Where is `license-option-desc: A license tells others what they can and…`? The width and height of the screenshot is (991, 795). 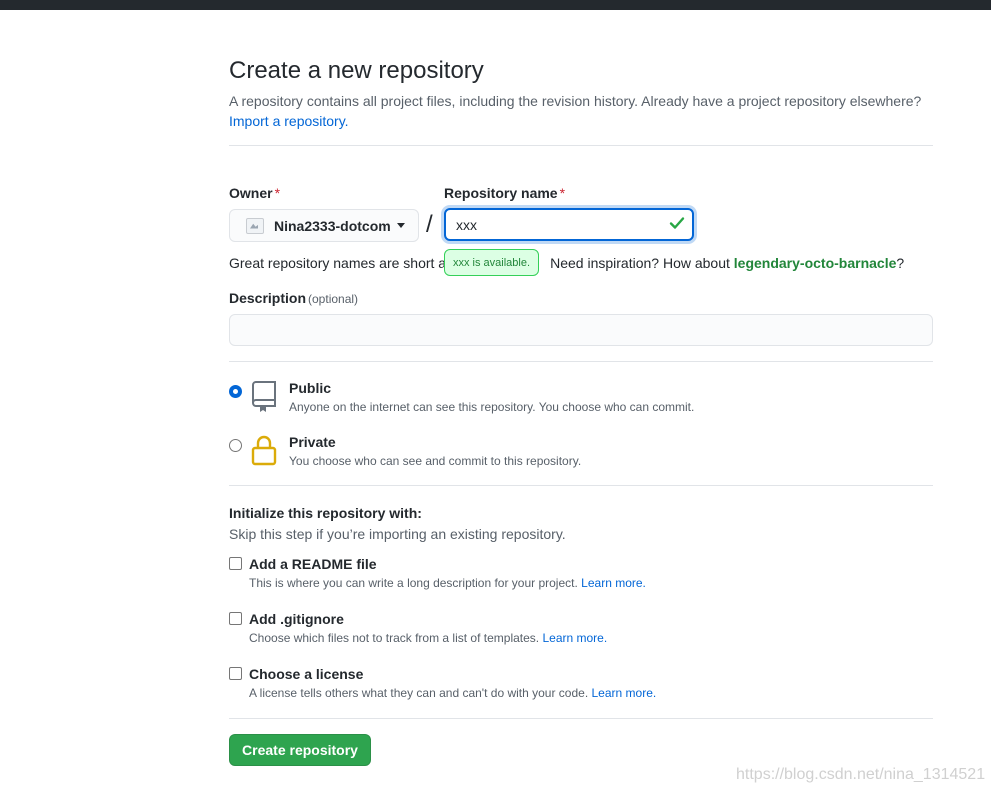 license-option-desc: A license tells others what they can and… is located at coordinates (452, 693).